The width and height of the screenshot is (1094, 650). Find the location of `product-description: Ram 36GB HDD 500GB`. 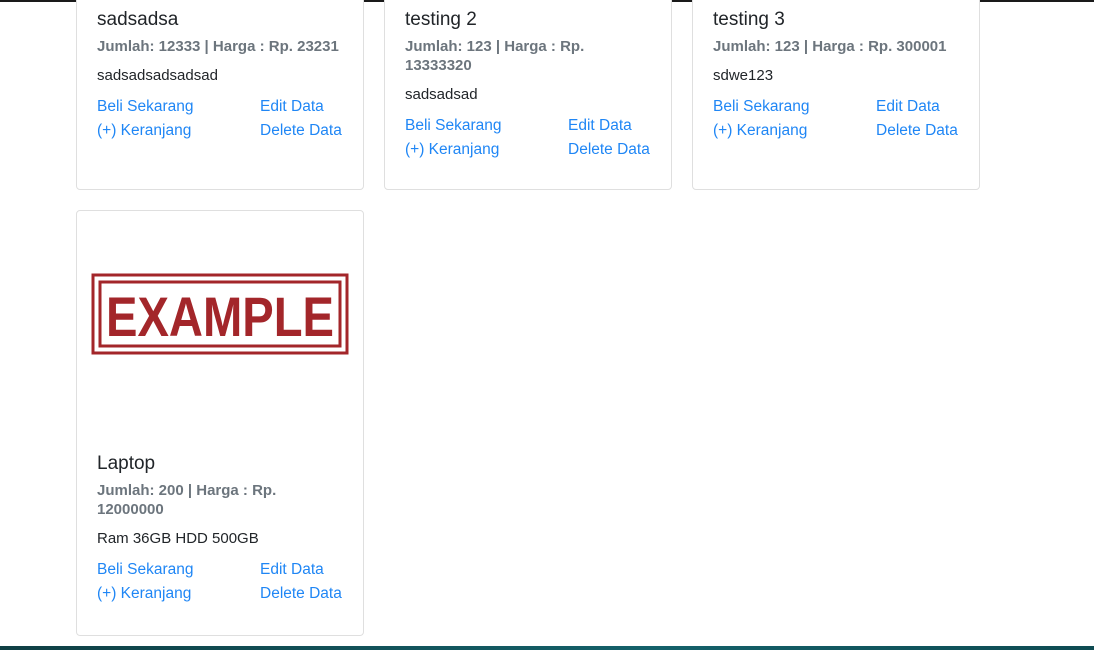

product-description: Ram 36GB HDD 500GB is located at coordinates (178, 538).